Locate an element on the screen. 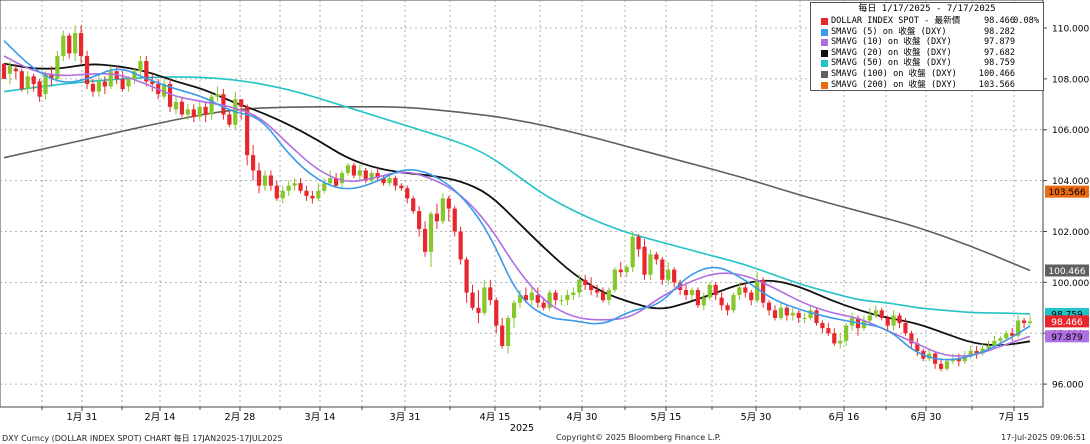 The width and height of the screenshot is (1090, 444). legend-series-name: SMAVG (20) on 收盤 (DXY) is located at coordinates (891, 52).